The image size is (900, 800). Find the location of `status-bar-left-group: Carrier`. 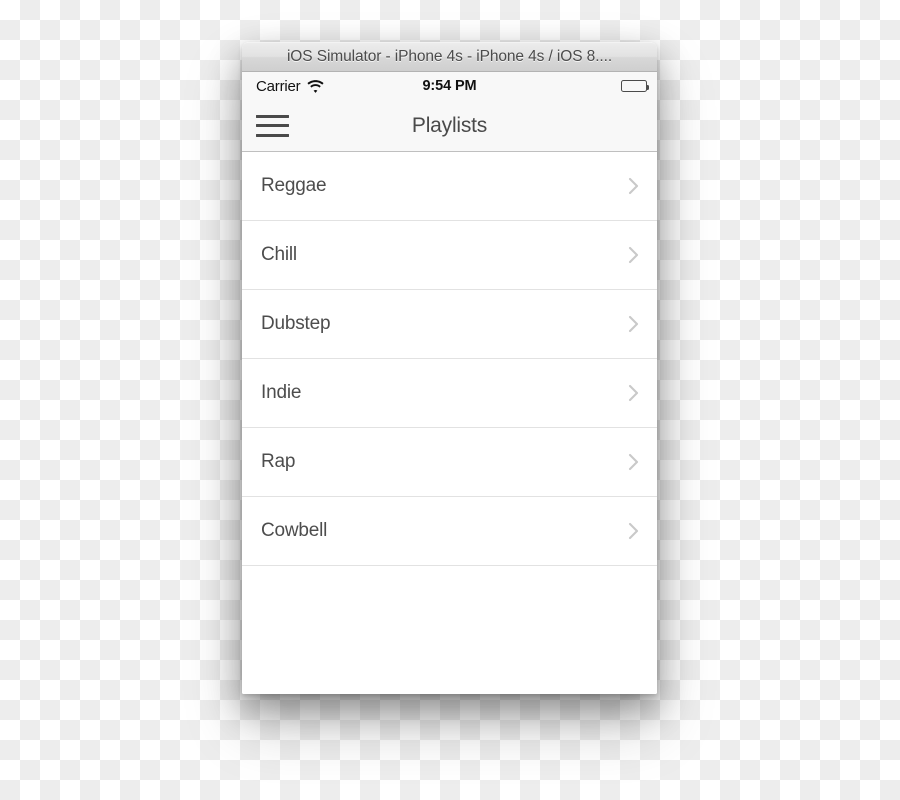

status-bar-left-group: Carrier is located at coordinates (290, 86).